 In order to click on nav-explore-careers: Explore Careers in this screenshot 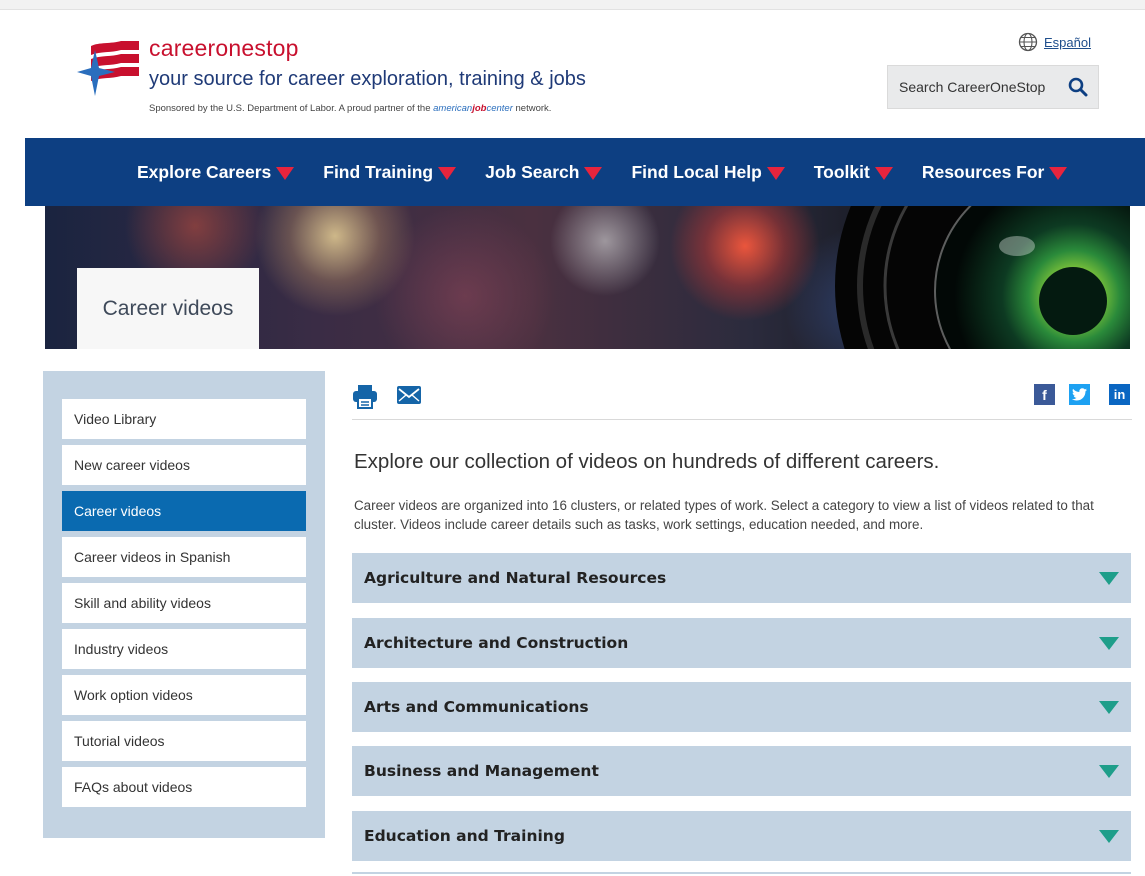, I will do `click(216, 172)`.